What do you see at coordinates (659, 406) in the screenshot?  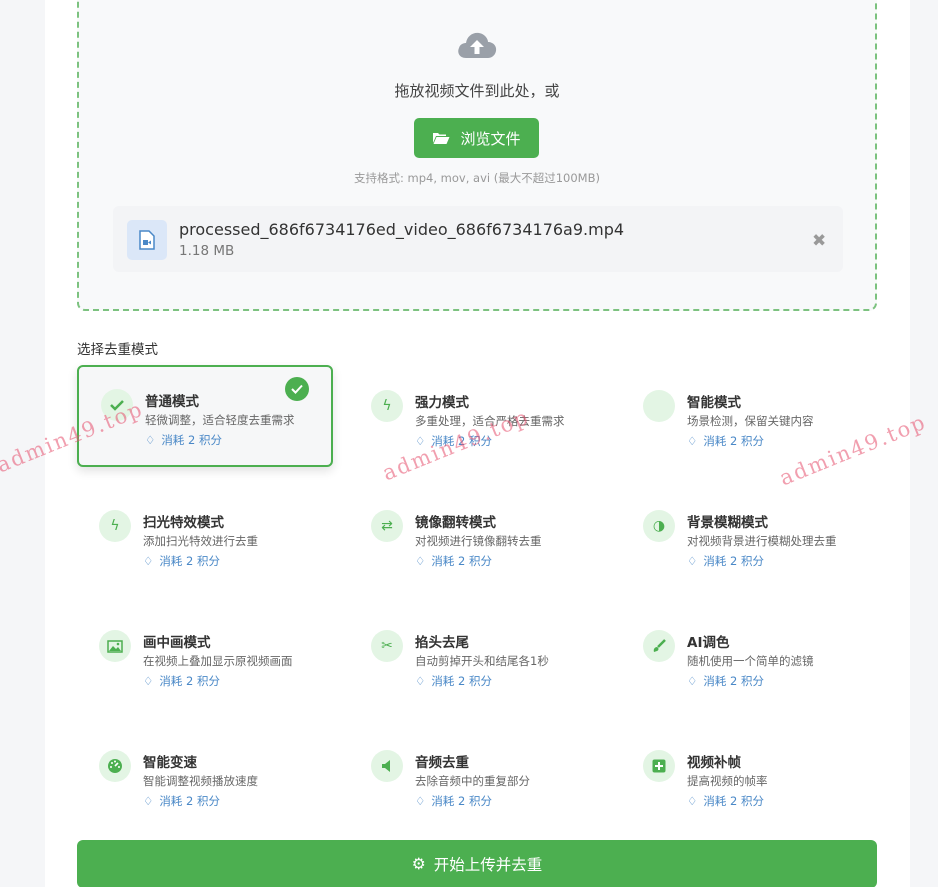 I see `blank-icon` at bounding box center [659, 406].